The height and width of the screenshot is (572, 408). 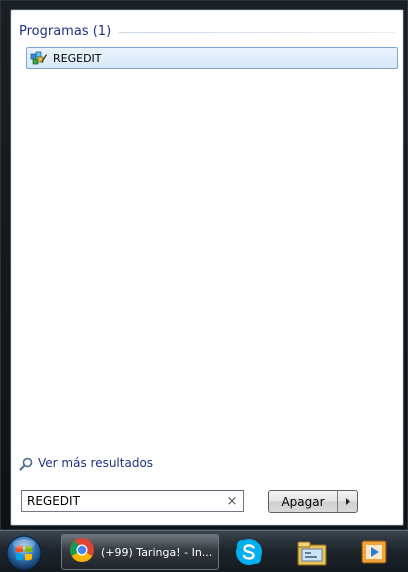 I want to click on regedit-icon, so click(x=39, y=58).